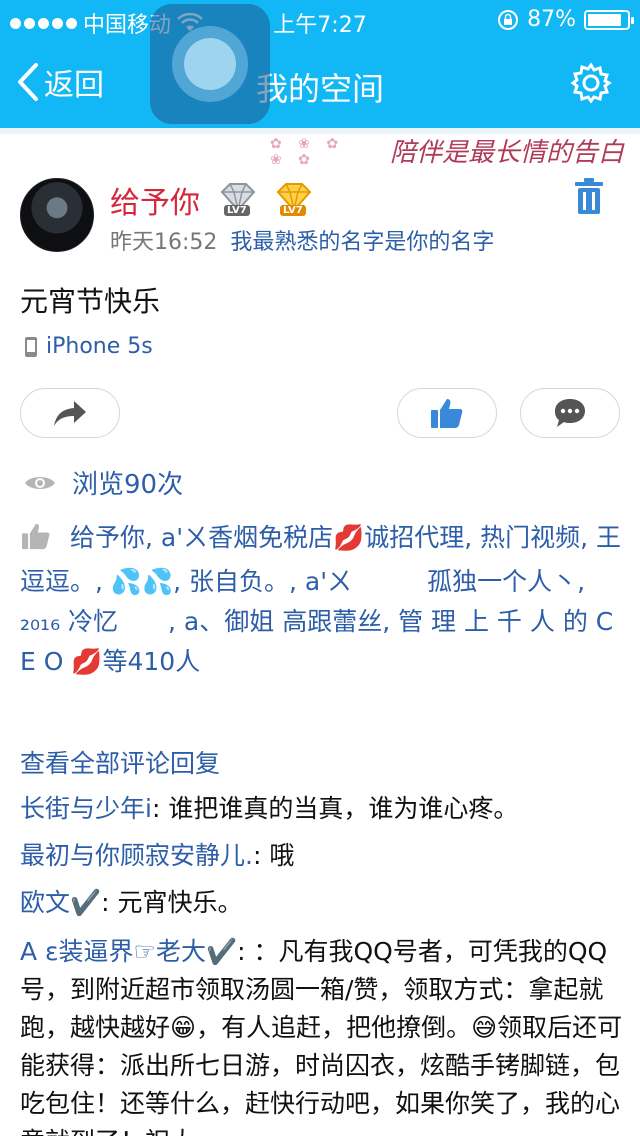 The image size is (640, 1136). I want to click on comment-button, so click(570, 413).